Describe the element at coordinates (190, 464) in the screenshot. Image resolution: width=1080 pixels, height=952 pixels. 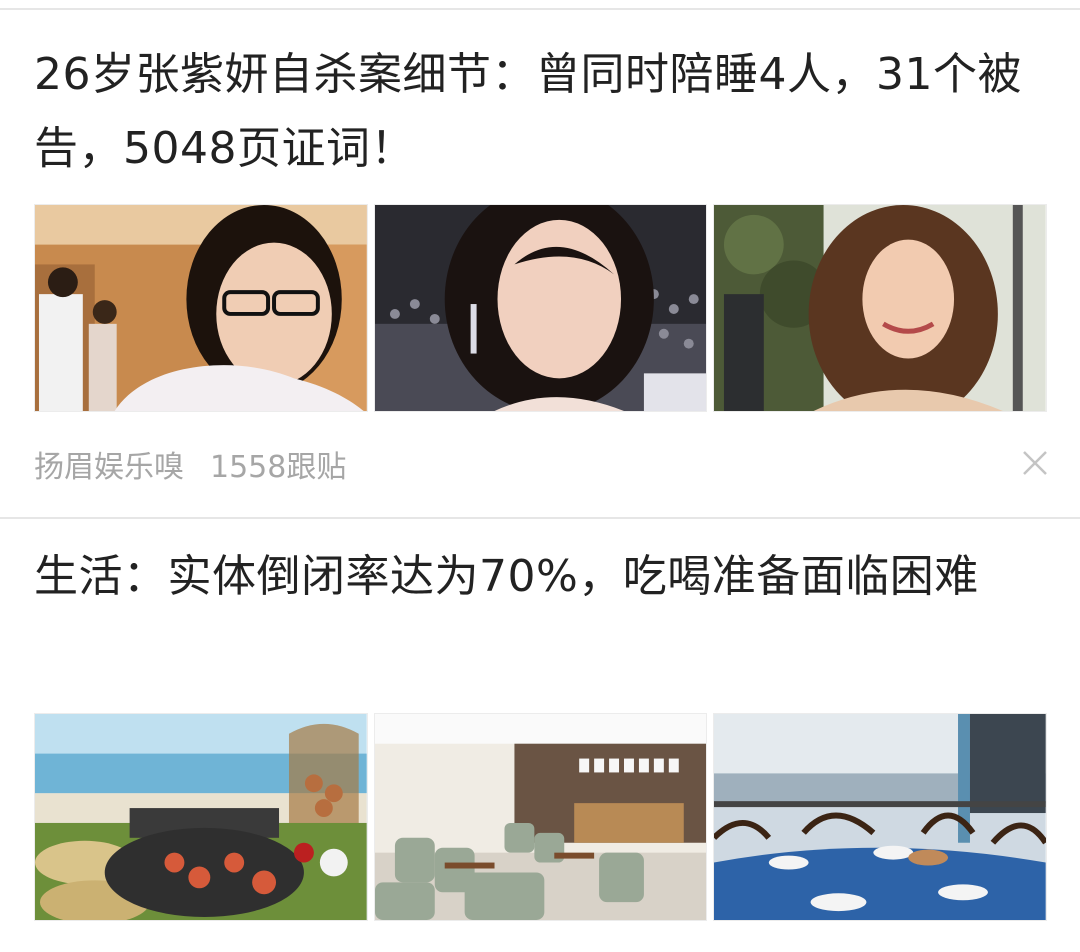
I see `news-meta: 扬眉娱乐嗅 1558跟贴` at that location.